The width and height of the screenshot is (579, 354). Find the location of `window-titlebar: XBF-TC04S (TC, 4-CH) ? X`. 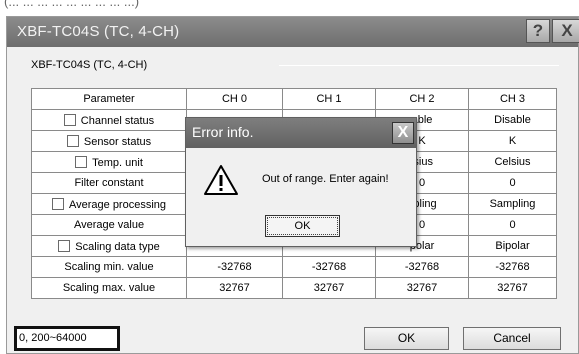

window-titlebar: XBF-TC04S (TC, 4-CH) ? X is located at coordinates (293, 32).